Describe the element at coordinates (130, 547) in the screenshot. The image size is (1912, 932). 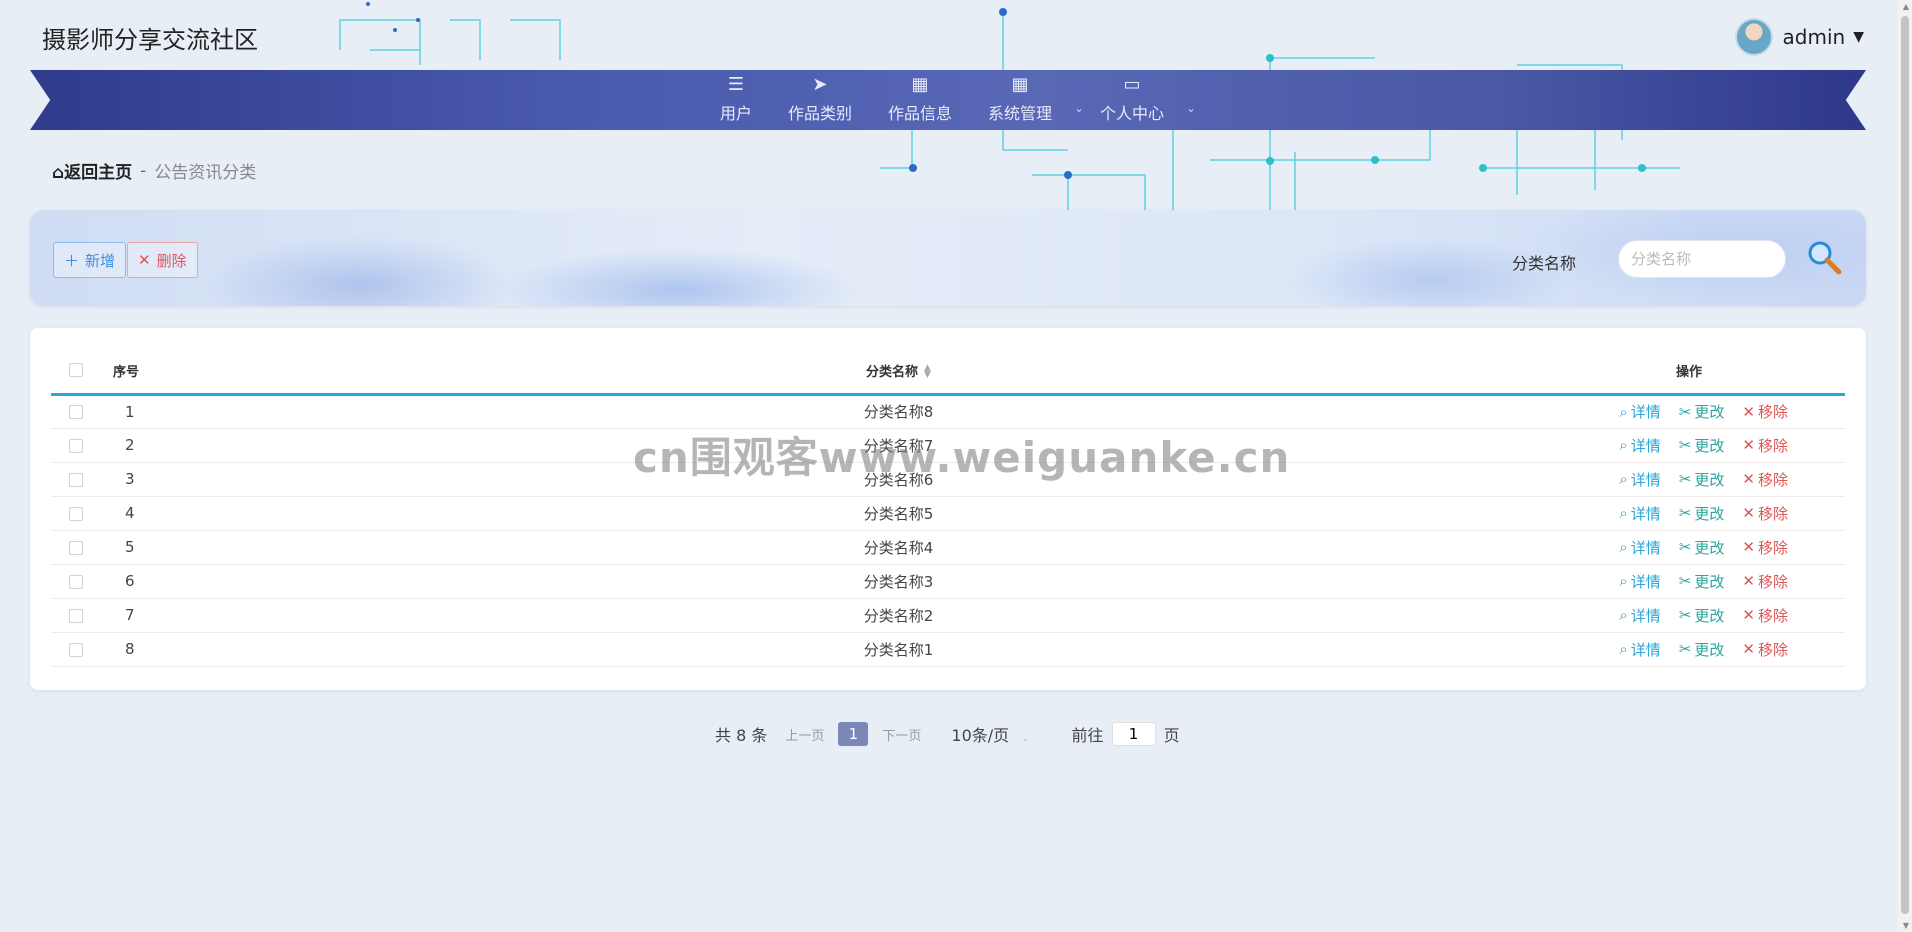
I see `row-index: 5` at that location.